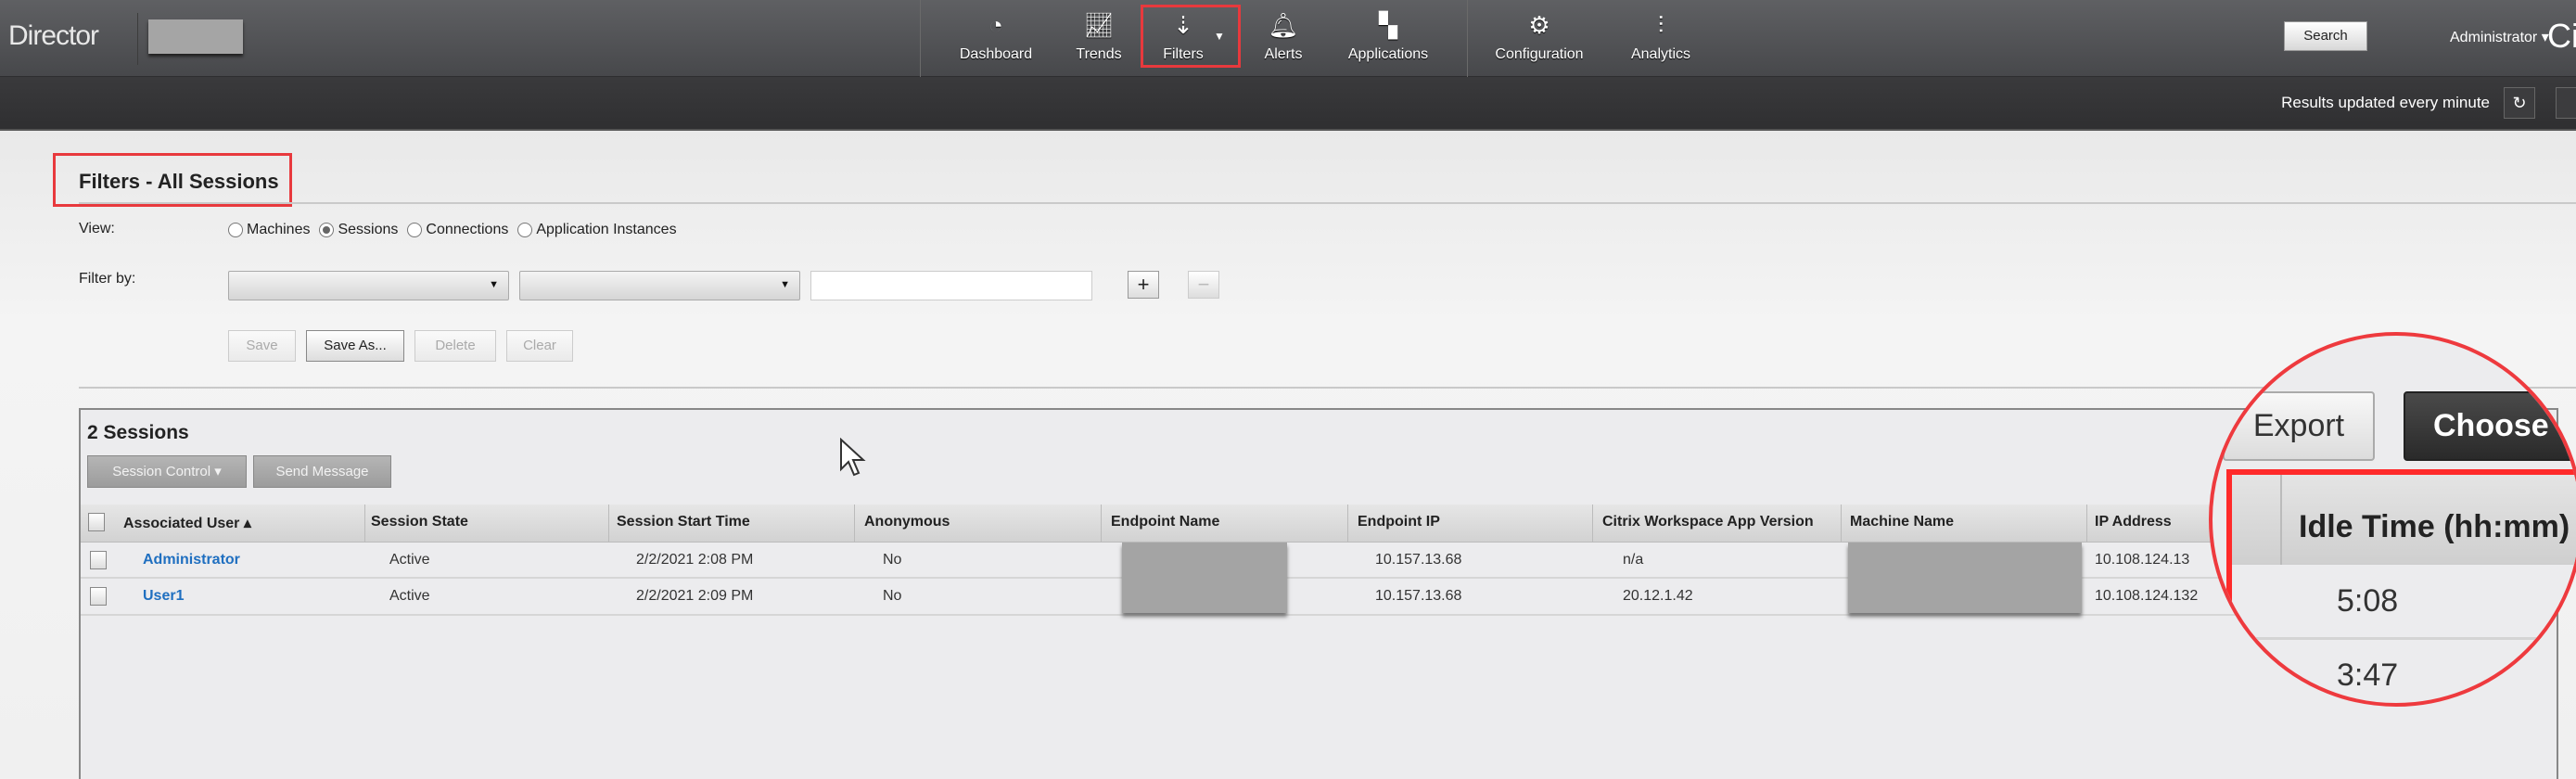  What do you see at coordinates (172, 180) in the screenshot?
I see `title-highlight` at bounding box center [172, 180].